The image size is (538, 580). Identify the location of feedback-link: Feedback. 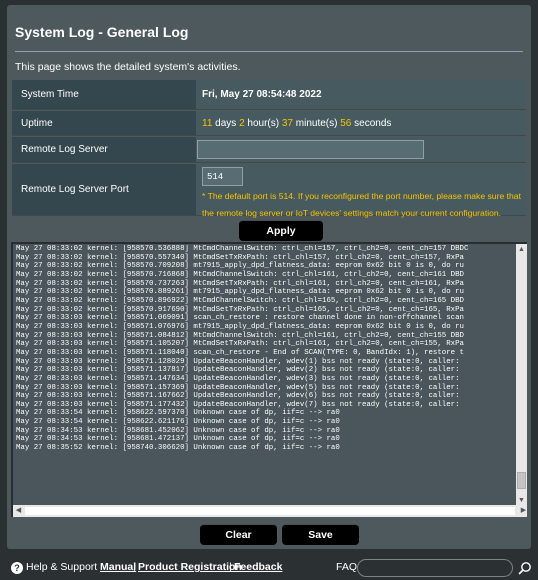
(258, 567).